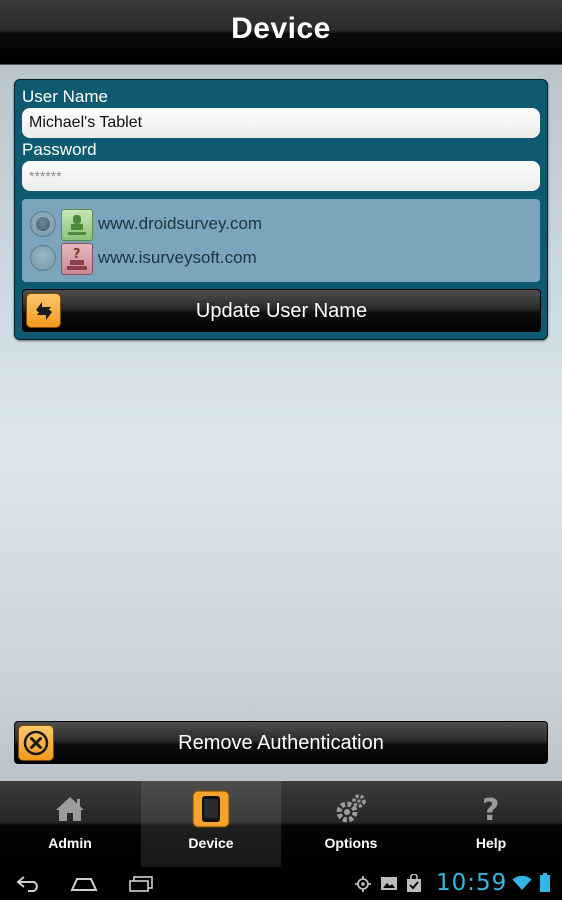 This screenshot has width=562, height=900. I want to click on location-icon, so click(363, 884).